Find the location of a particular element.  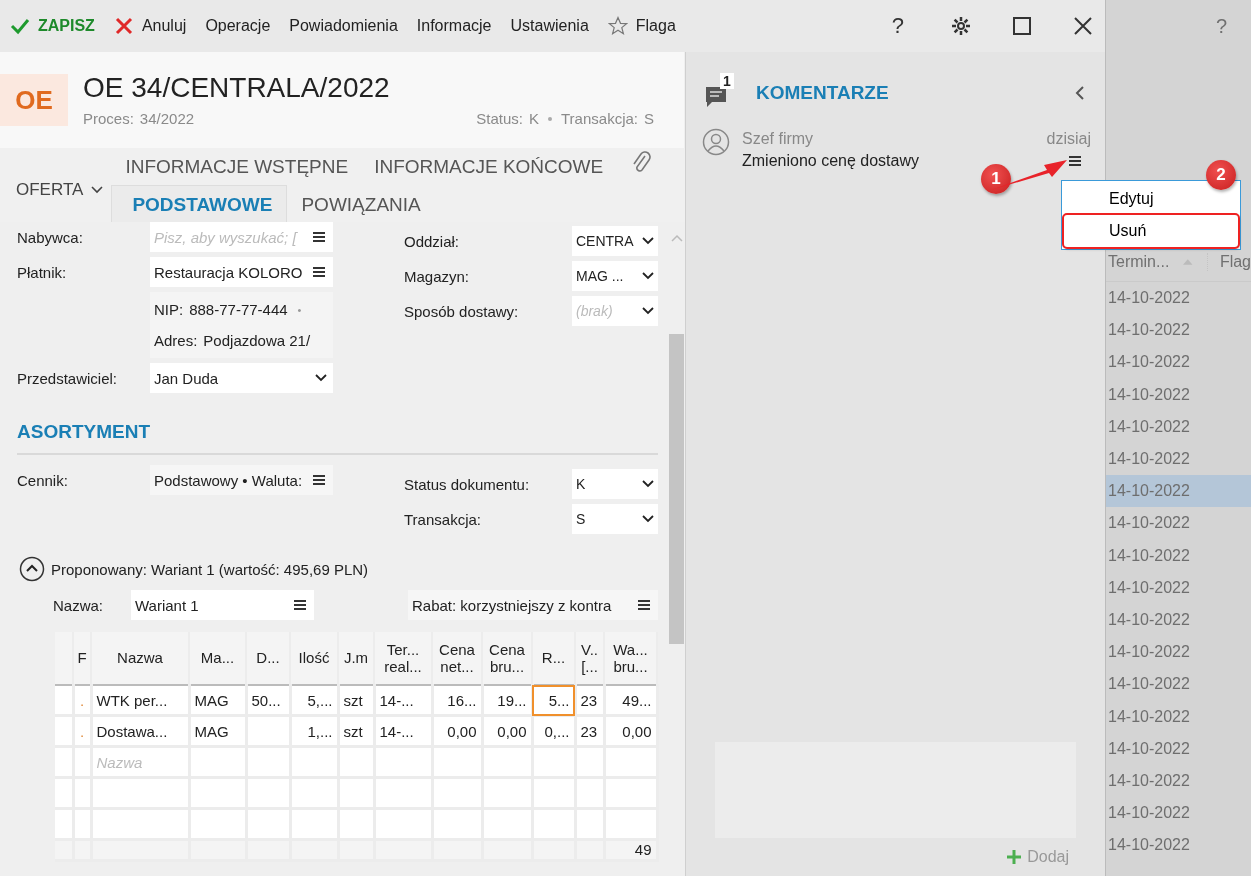

dropdown-field: S is located at coordinates (615, 519).